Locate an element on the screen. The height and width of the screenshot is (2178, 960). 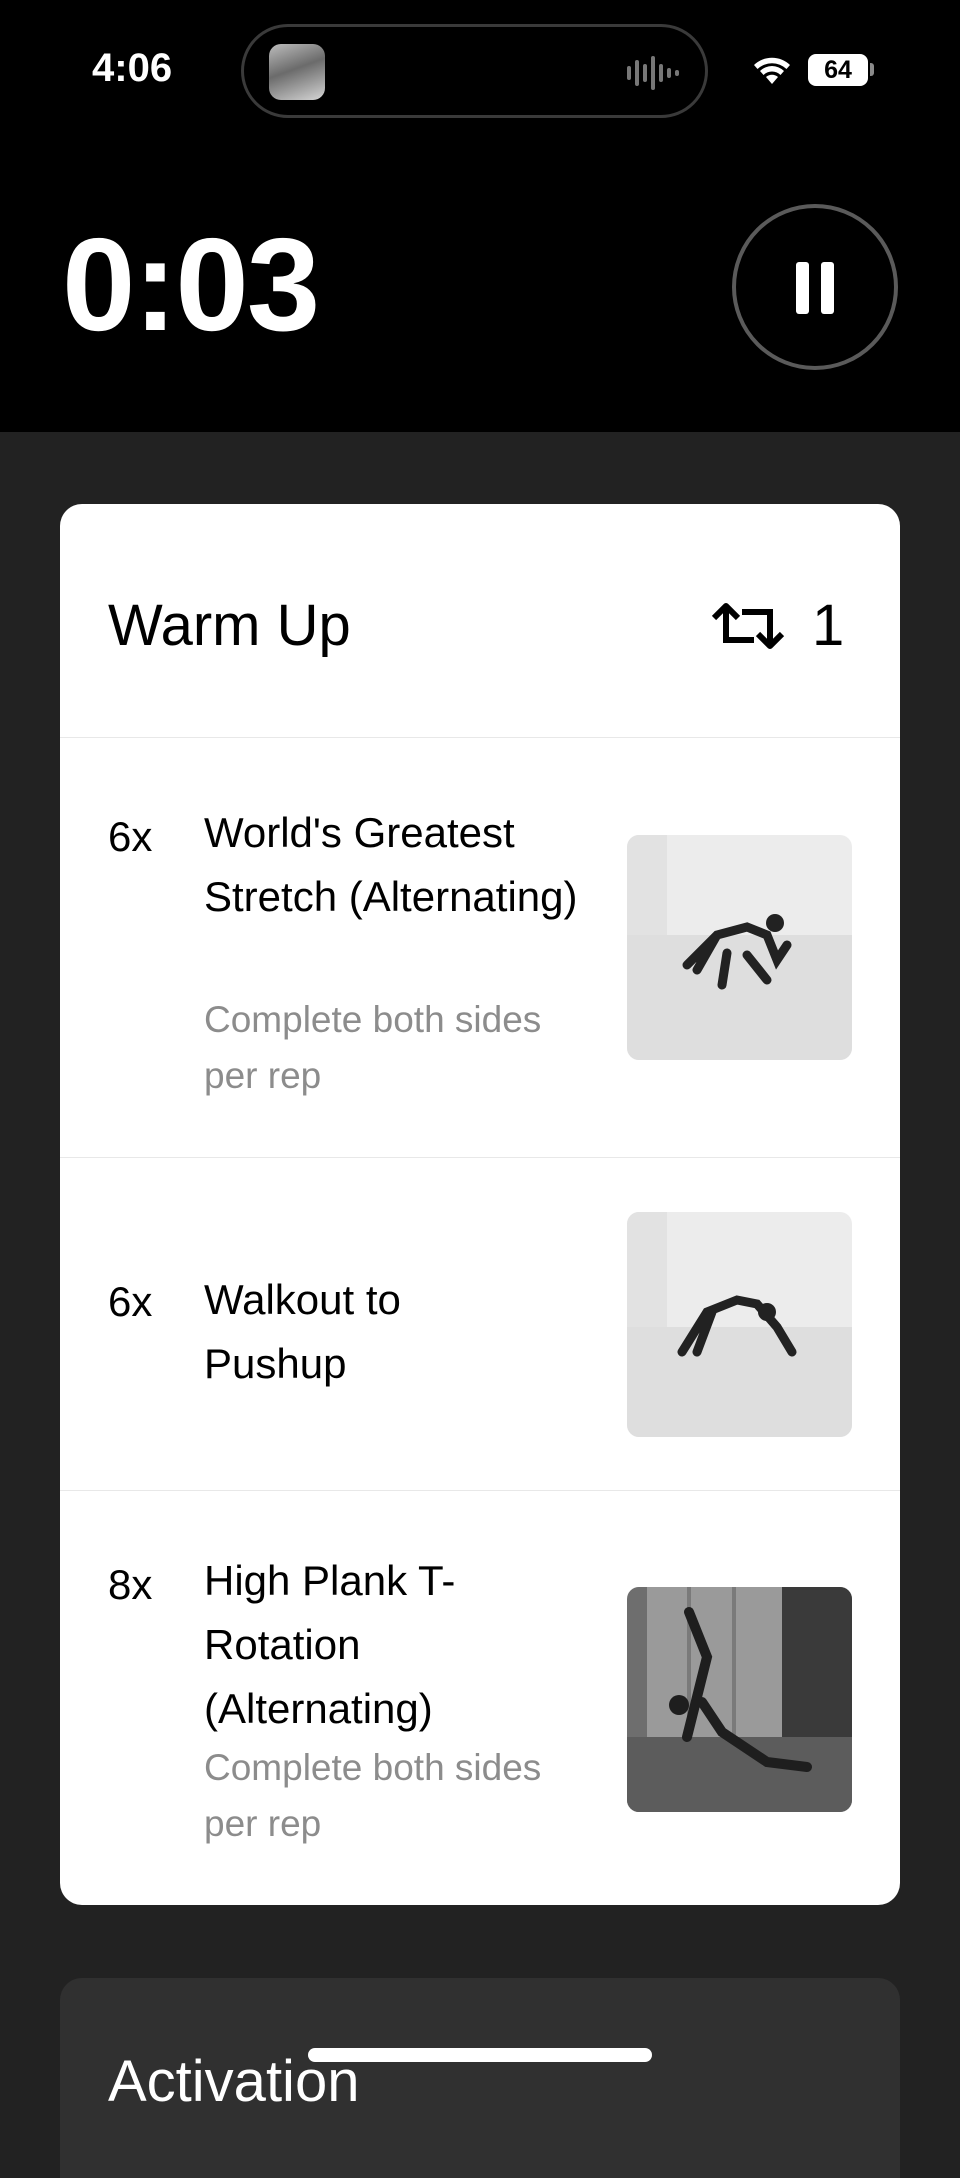
battery-nub is located at coordinates (872, 69).